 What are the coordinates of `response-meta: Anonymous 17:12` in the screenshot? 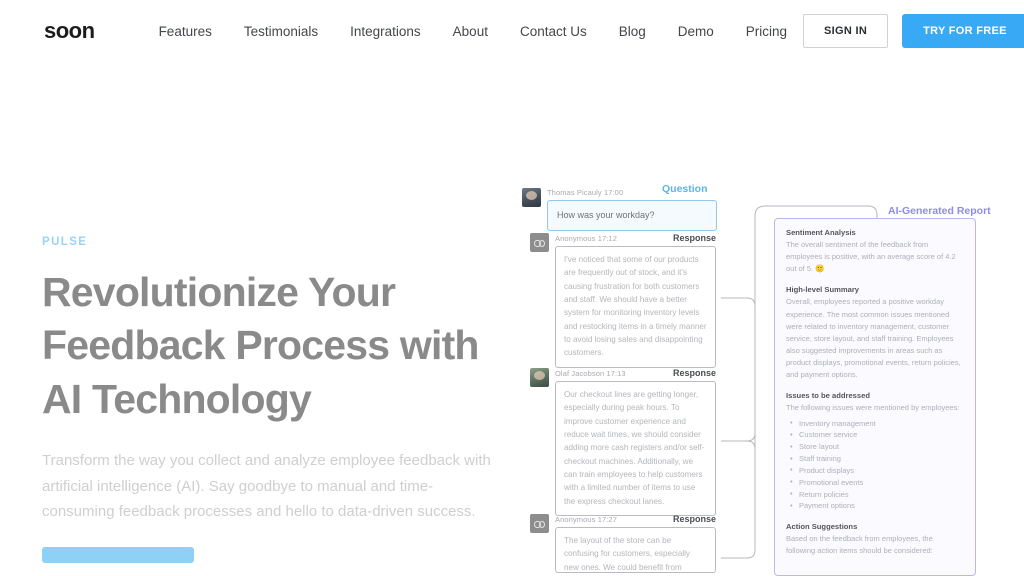 It's located at (586, 238).